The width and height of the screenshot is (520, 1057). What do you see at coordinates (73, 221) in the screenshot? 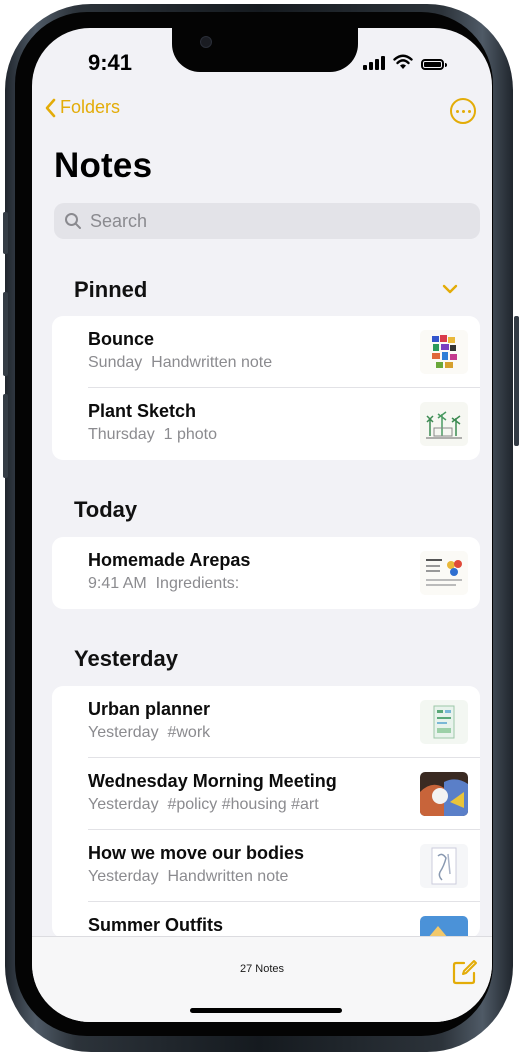
I see `search-icon` at bounding box center [73, 221].